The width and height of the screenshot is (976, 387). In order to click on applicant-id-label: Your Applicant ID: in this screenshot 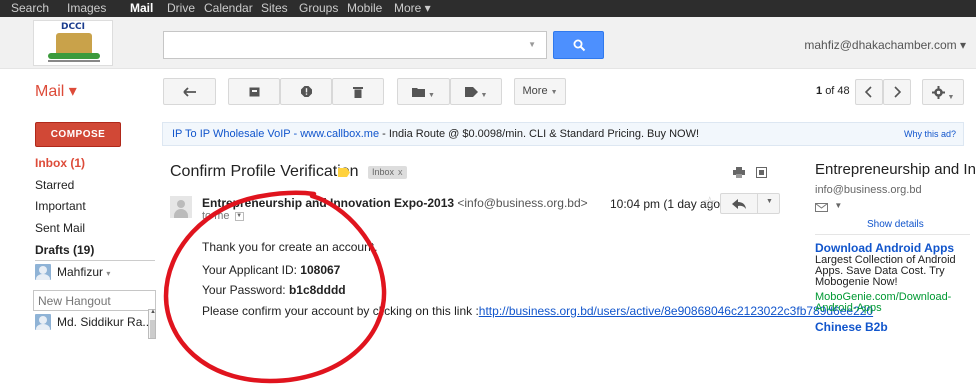, I will do `click(251, 270)`.